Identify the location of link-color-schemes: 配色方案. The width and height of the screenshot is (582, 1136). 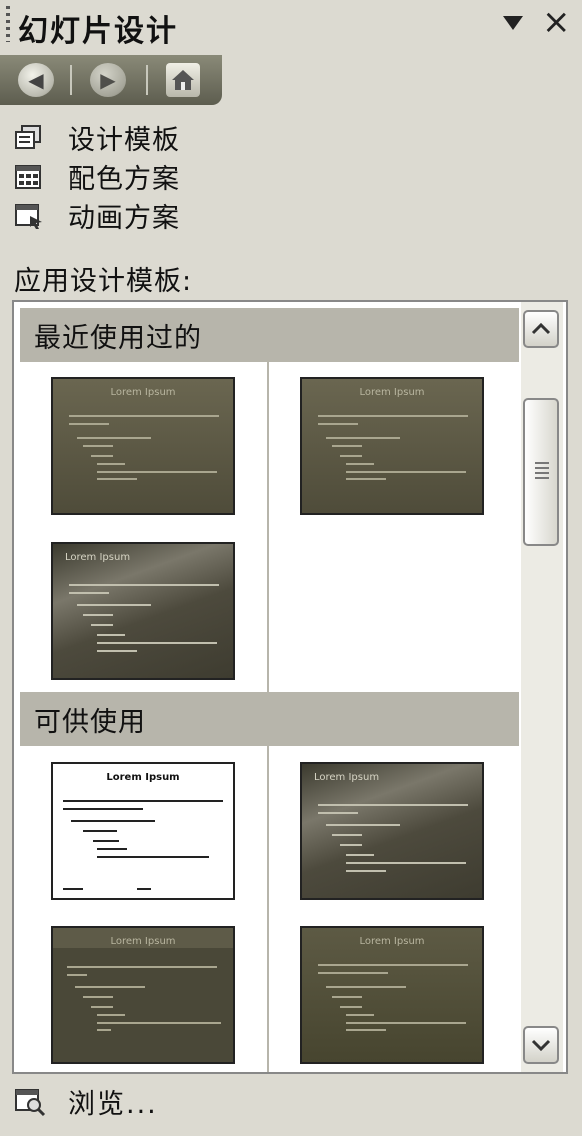
(97, 176).